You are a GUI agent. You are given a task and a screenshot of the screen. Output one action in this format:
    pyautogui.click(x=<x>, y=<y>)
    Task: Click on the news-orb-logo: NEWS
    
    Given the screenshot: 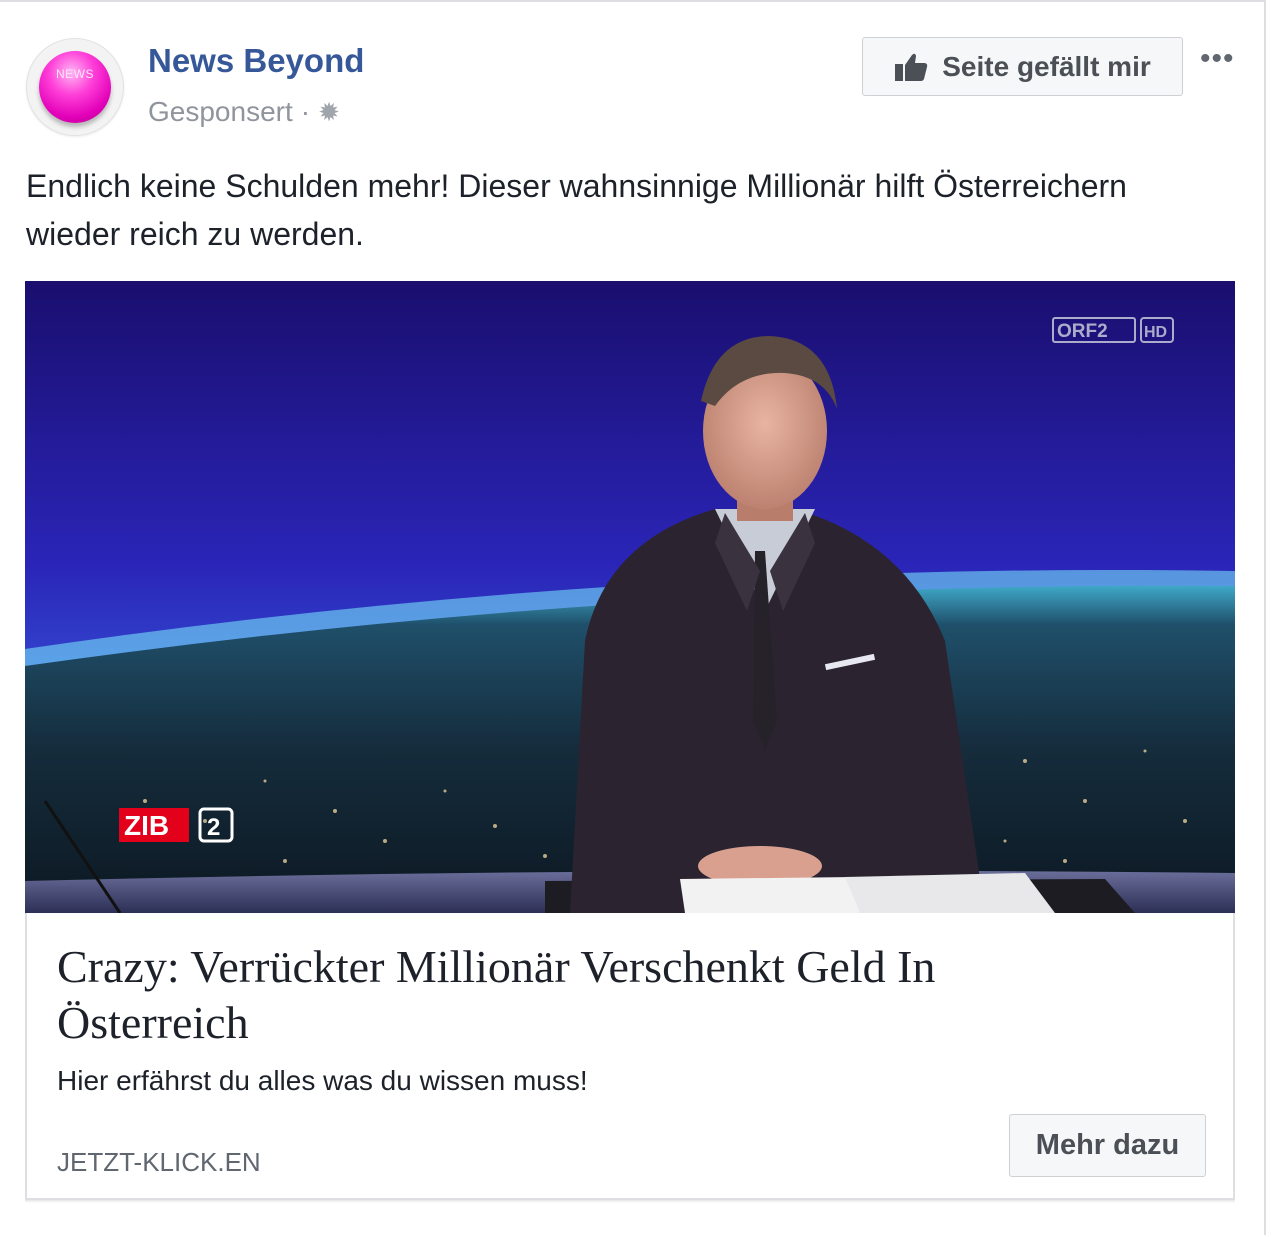 What is the action you would take?
    pyautogui.click(x=75, y=87)
    